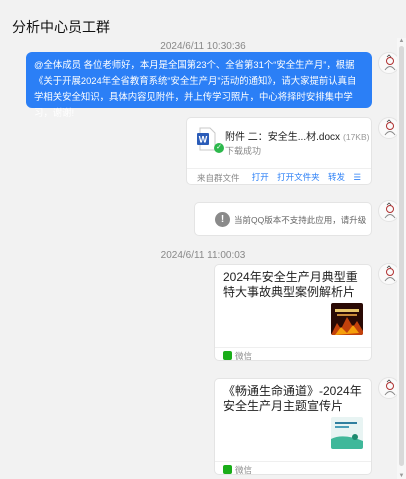  I want to click on scrollbar-thumb, so click(401, 256).